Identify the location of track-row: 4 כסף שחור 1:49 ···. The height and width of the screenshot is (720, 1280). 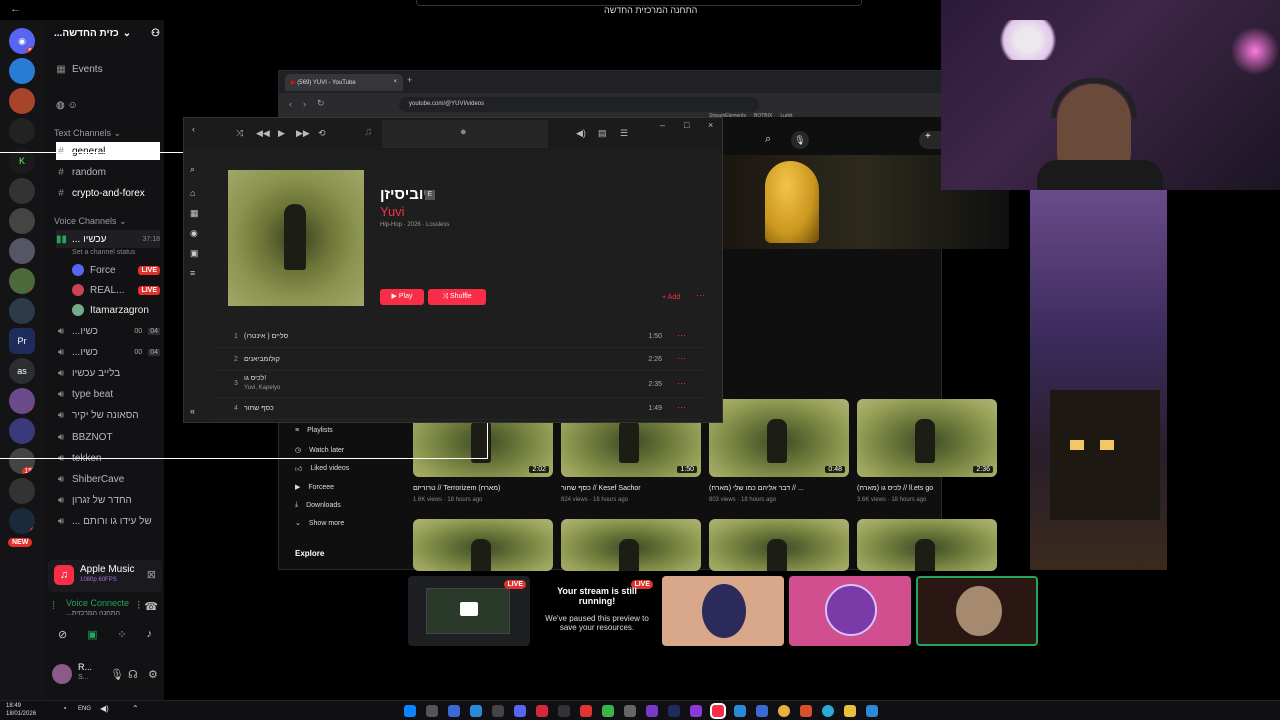
(459, 409).